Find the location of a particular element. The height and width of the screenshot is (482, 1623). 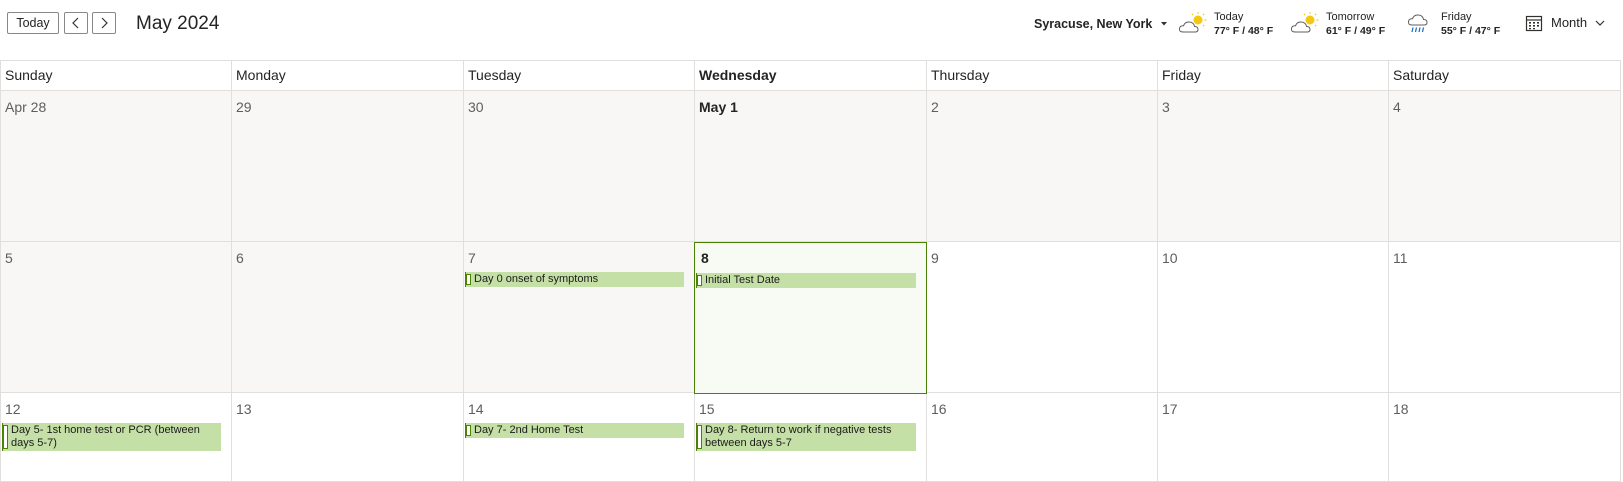

day-cell: 17 is located at coordinates (1272, 437).